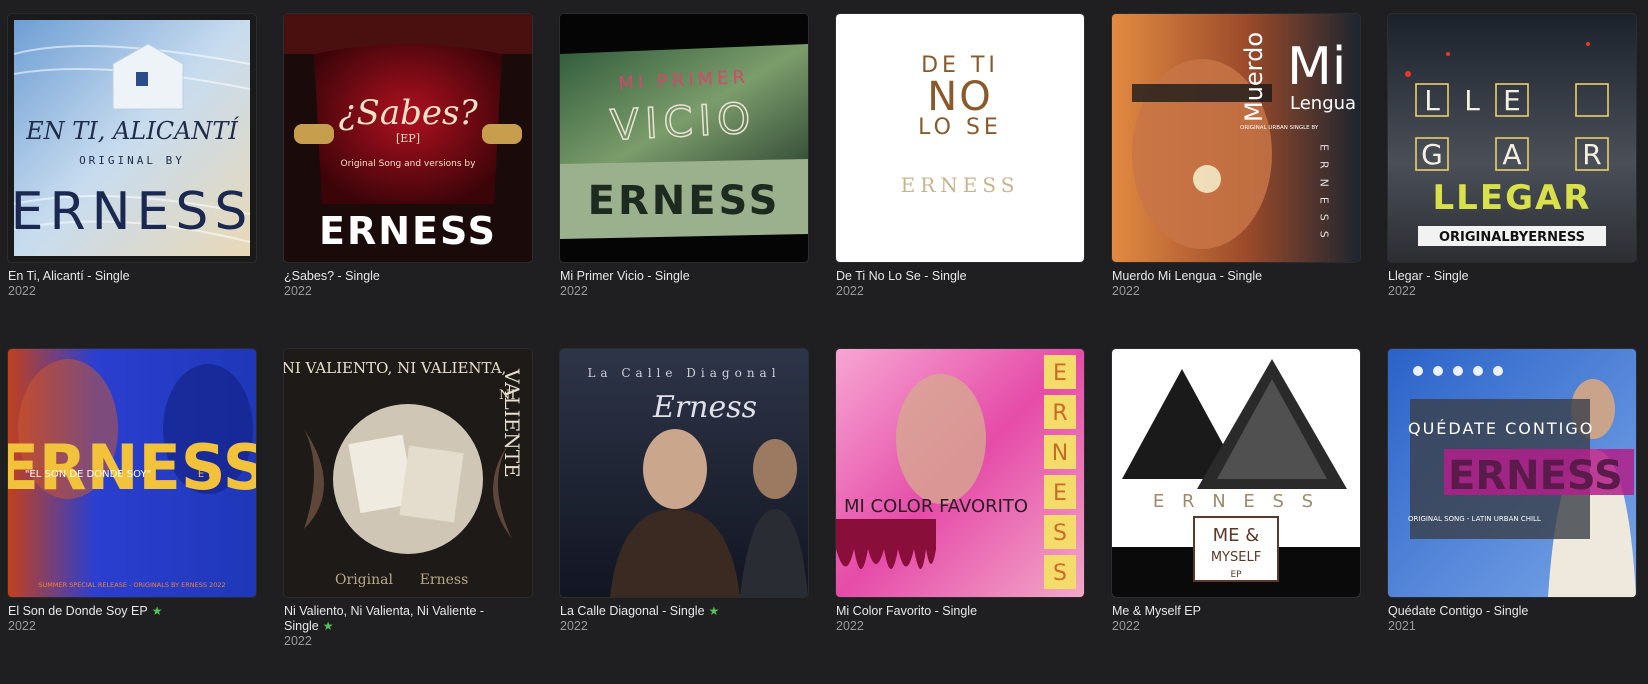  I want to click on album-cover: E R N E S S MI COLOR FAVORITO, so click(960, 473).